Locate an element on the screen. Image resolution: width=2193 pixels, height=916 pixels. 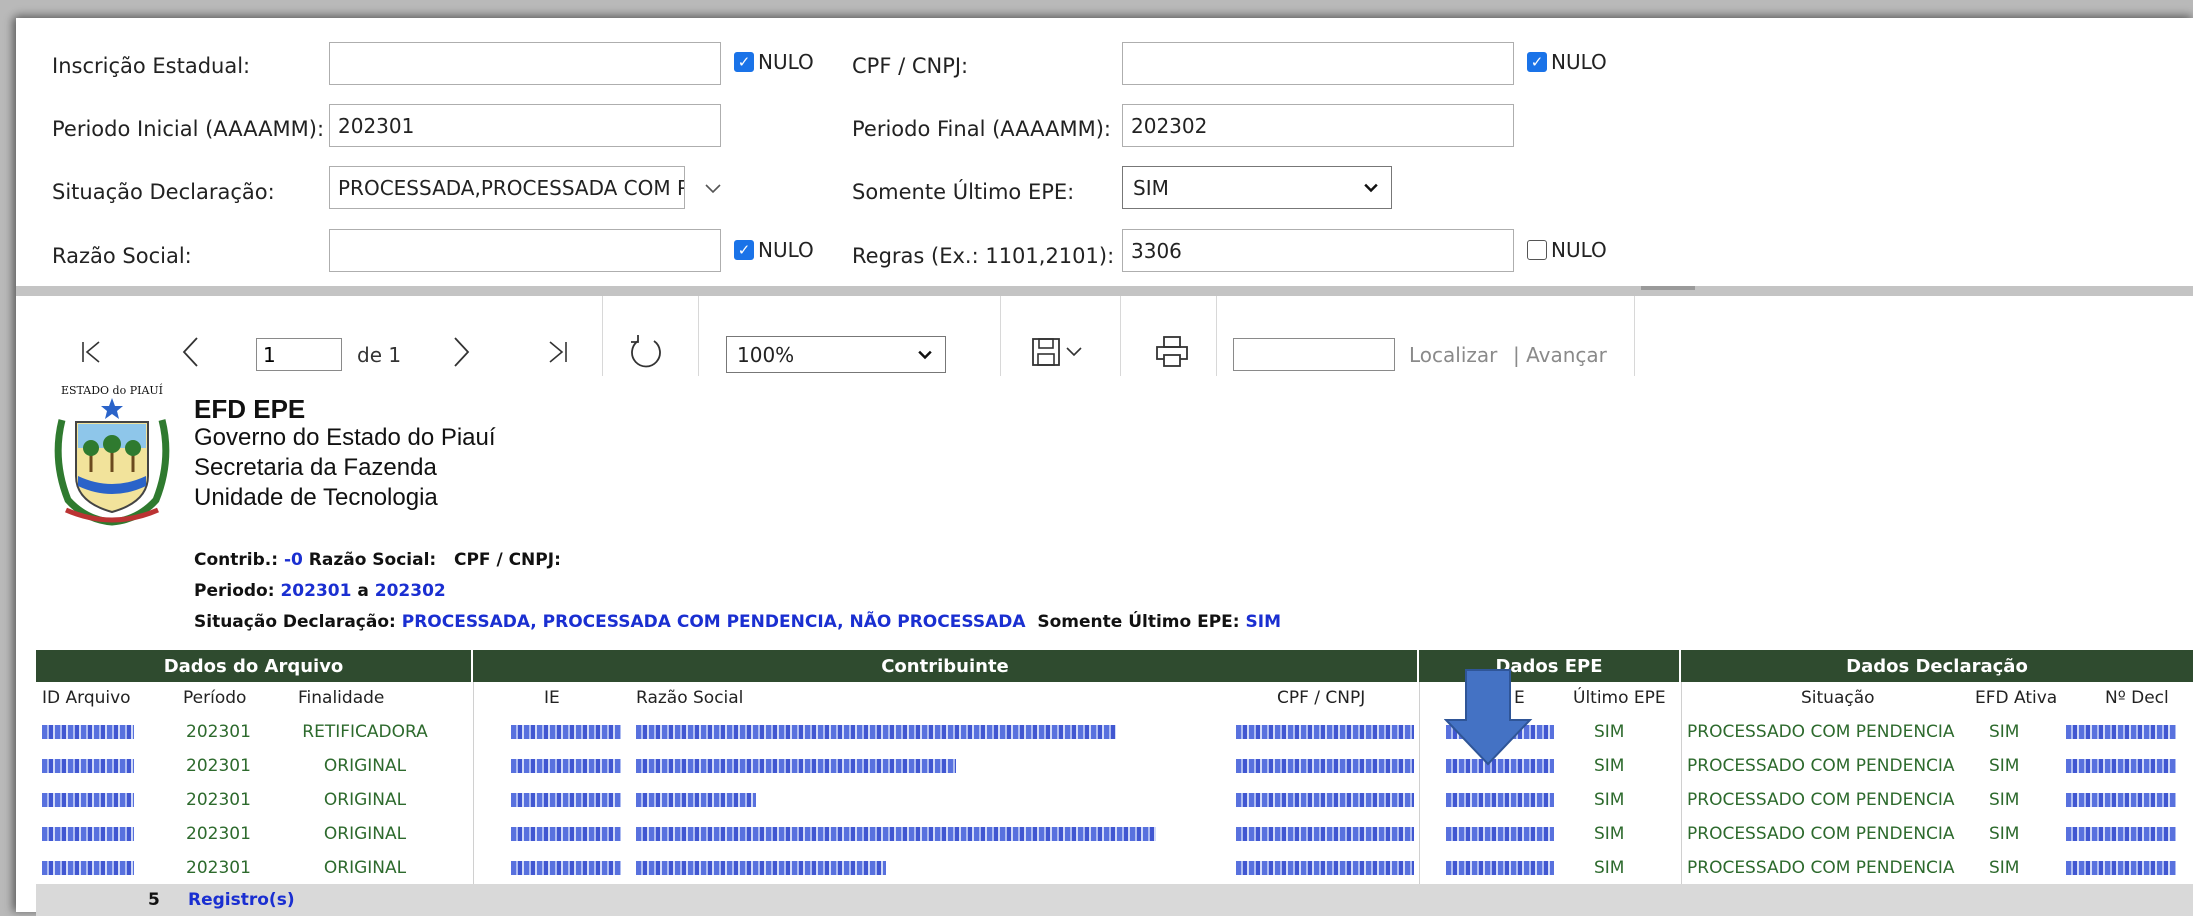
page-number-input is located at coordinates (299, 354).